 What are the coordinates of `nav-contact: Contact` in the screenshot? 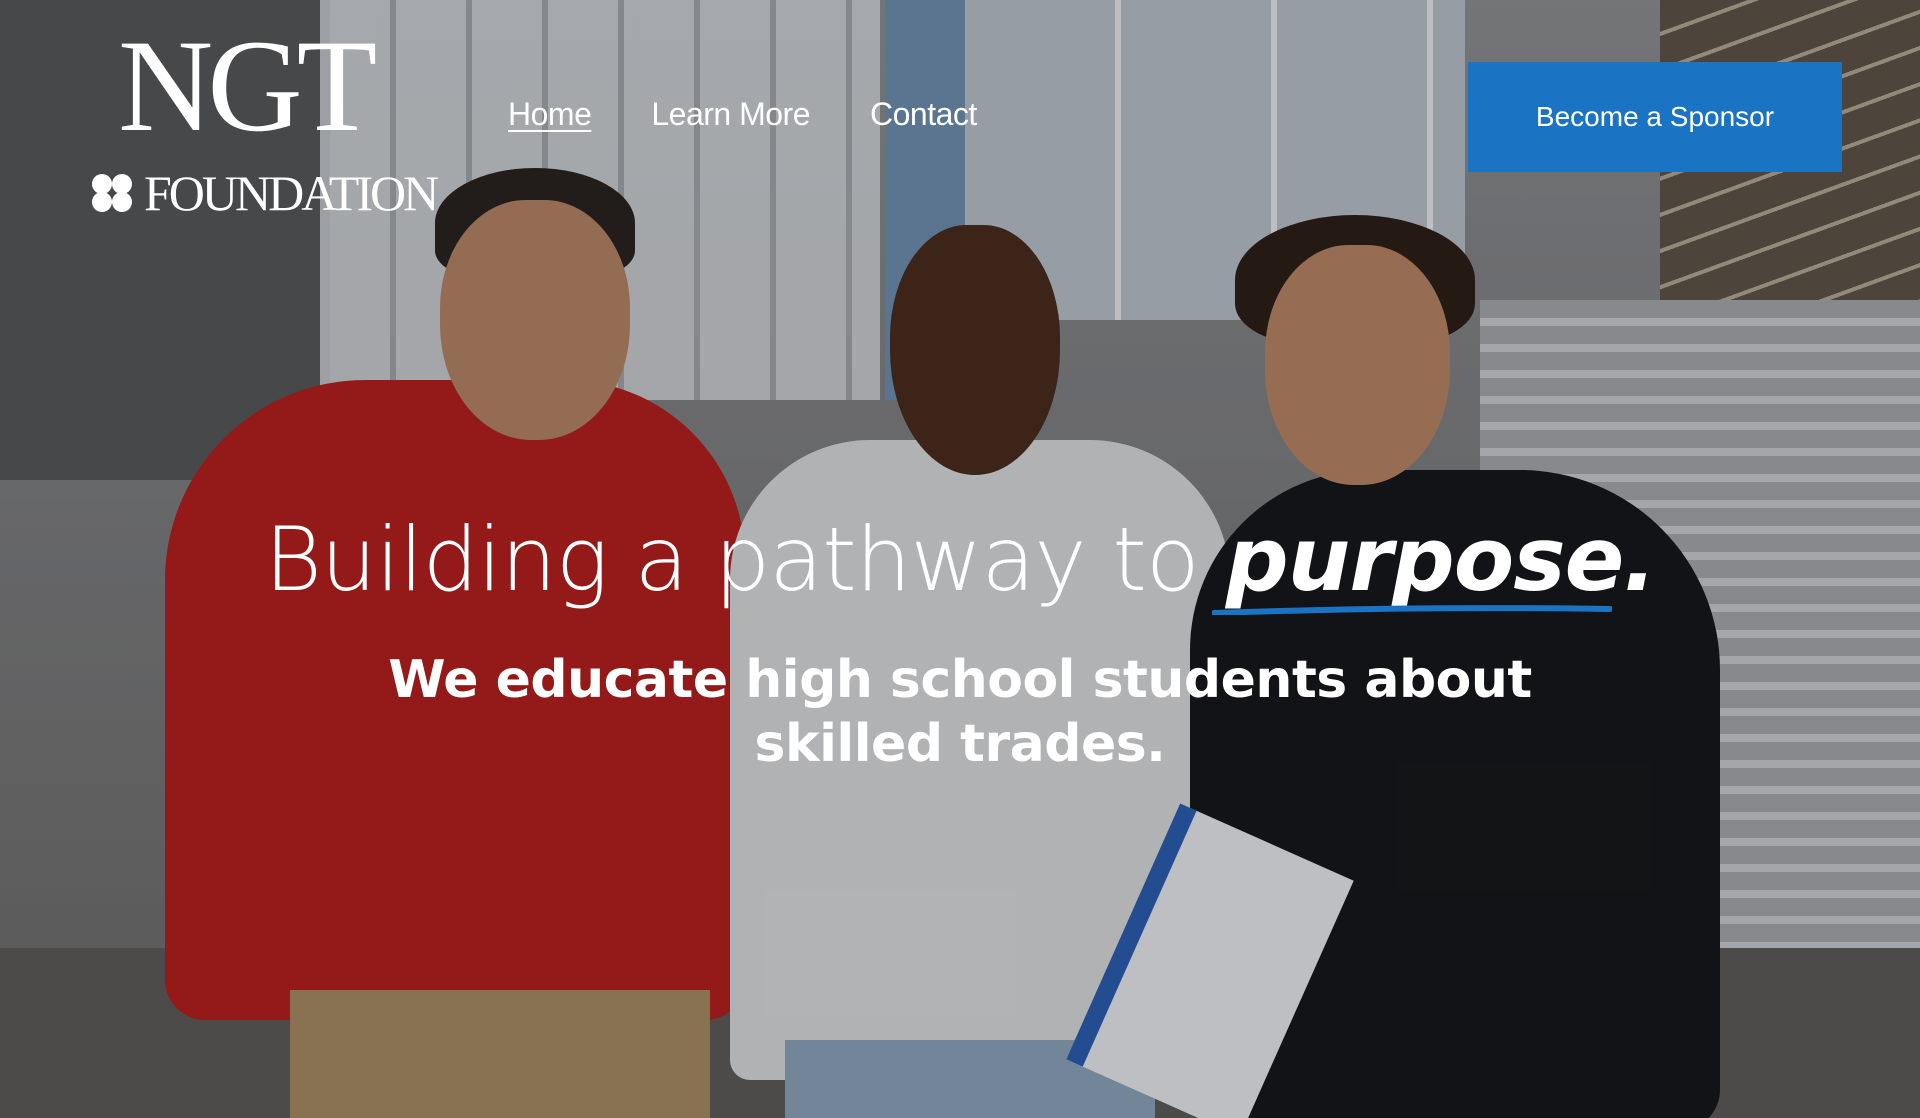 It's located at (923, 114).